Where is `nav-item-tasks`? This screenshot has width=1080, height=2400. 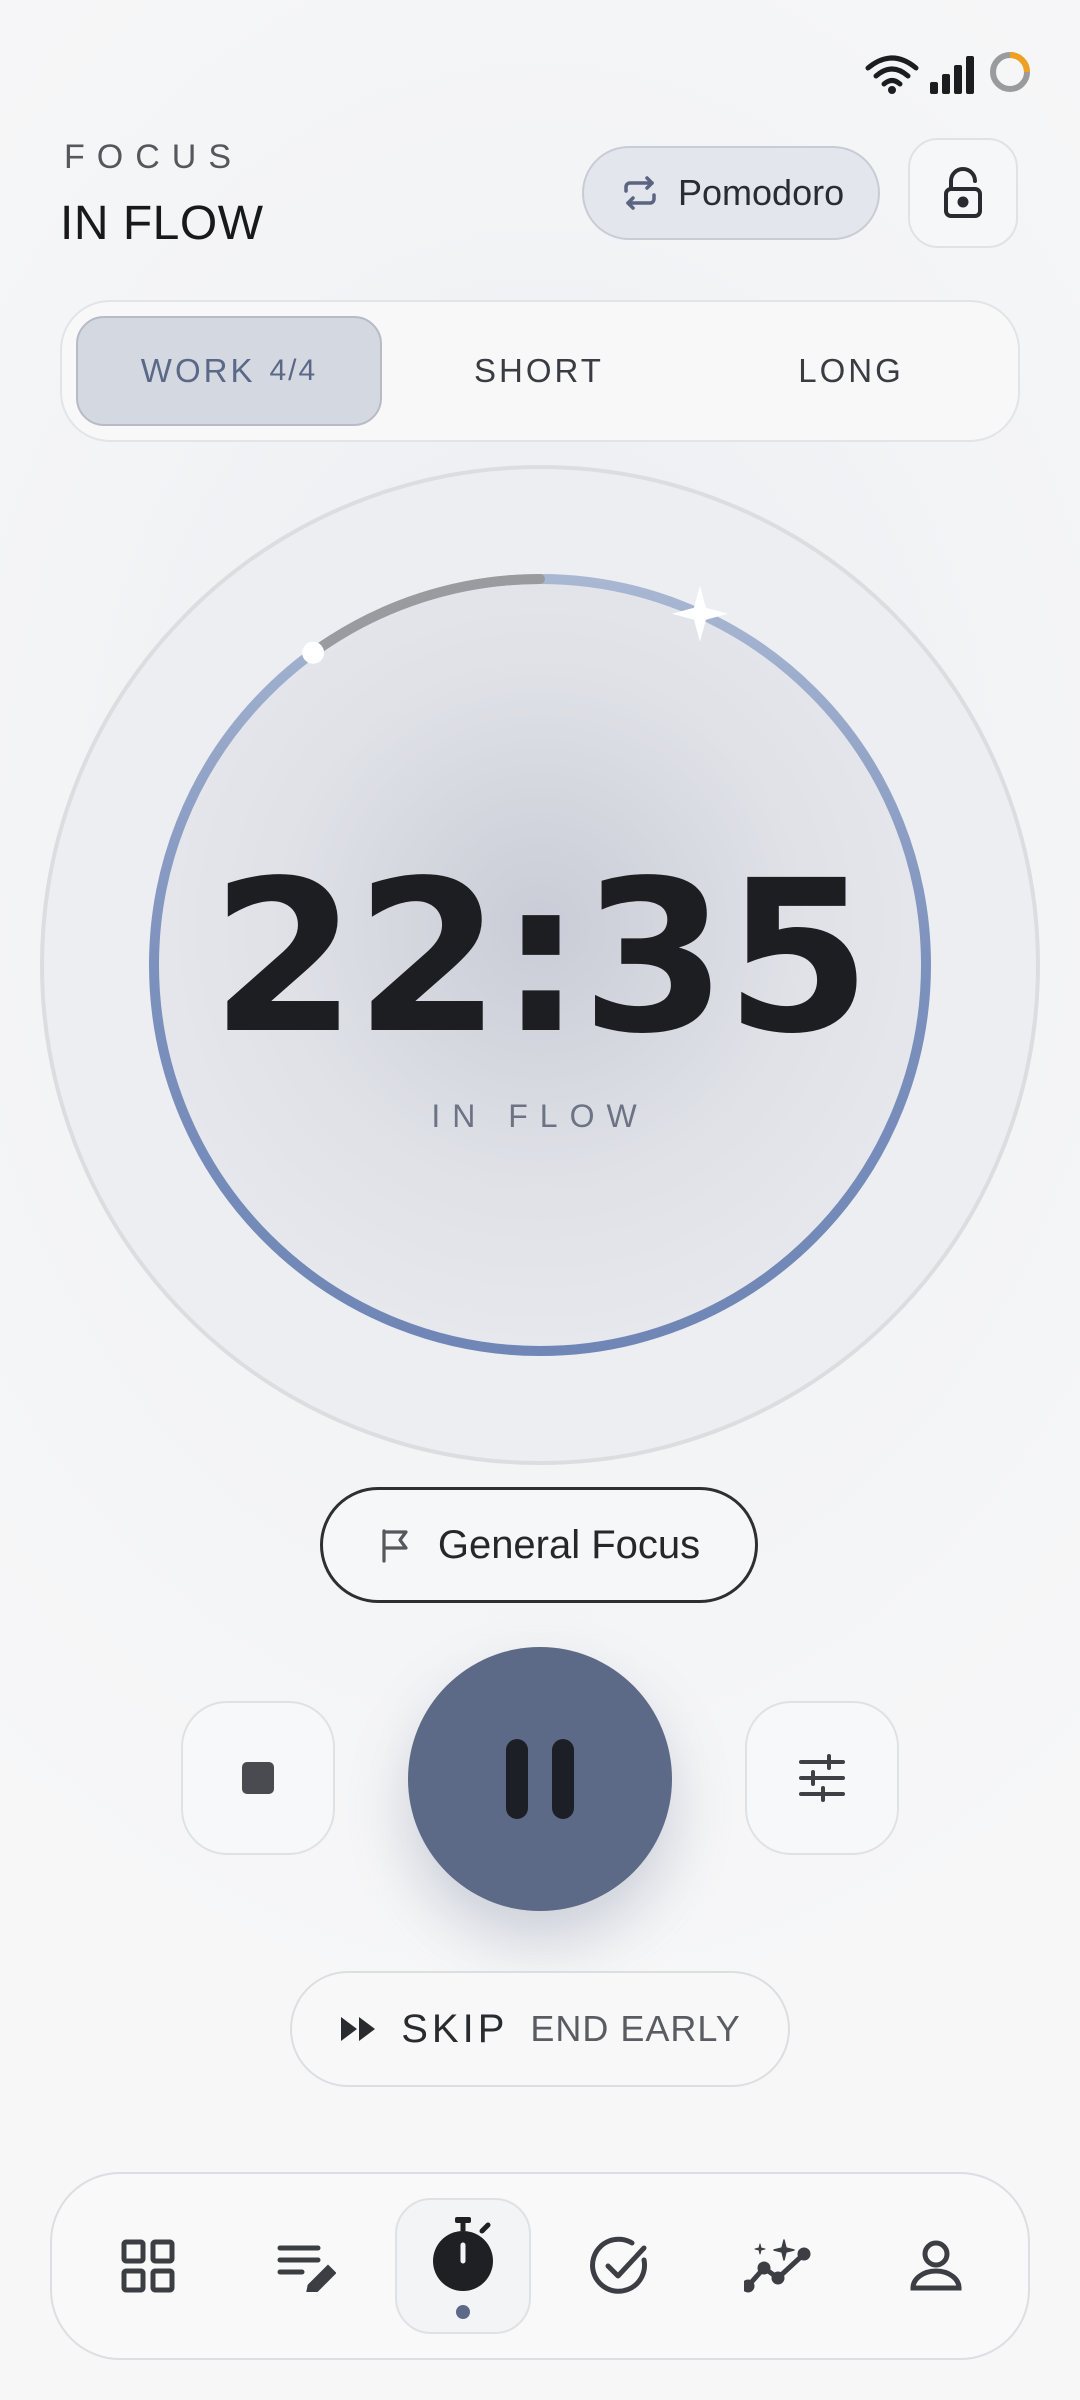
nav-item-tasks is located at coordinates (620, 2266).